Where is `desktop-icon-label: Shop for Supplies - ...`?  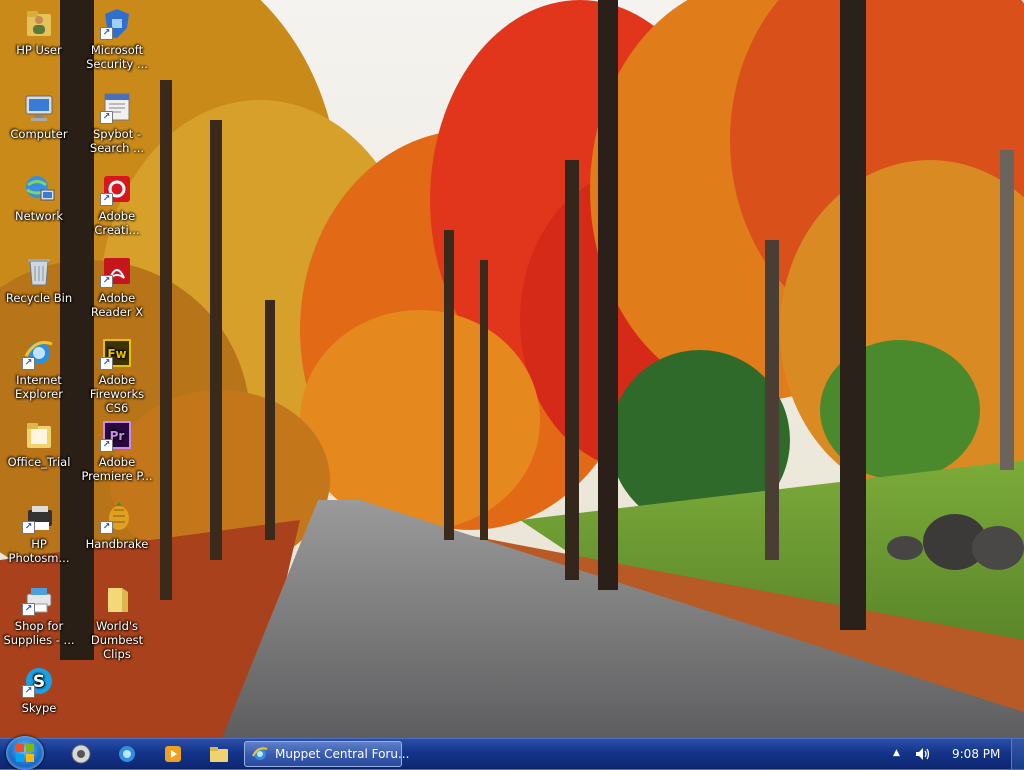 desktop-icon-label: Shop for Supplies - ... is located at coordinates (39, 633).